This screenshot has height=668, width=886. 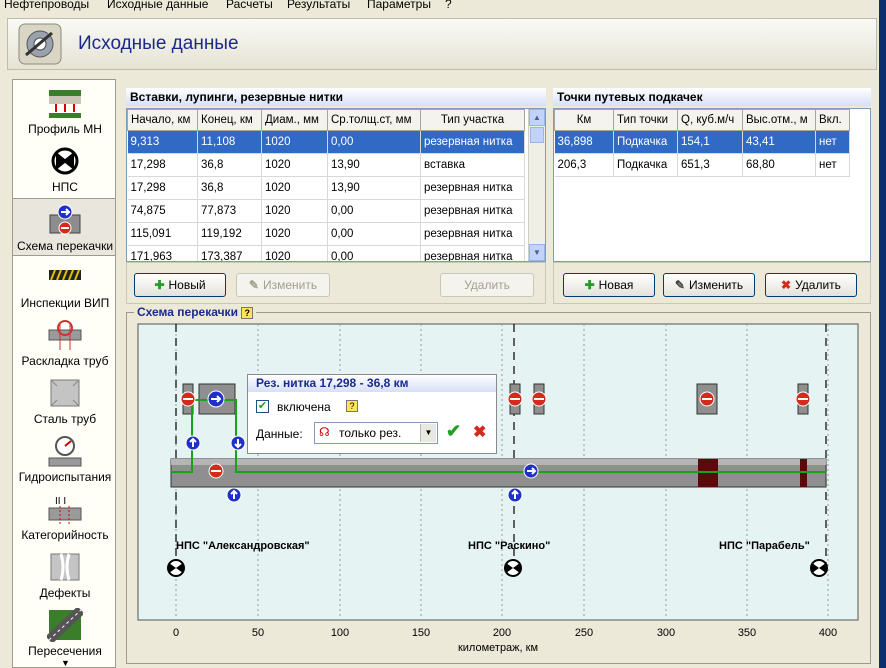 What do you see at coordinates (832, 165) in the screenshot?
I see `table-cell: нет` at bounding box center [832, 165].